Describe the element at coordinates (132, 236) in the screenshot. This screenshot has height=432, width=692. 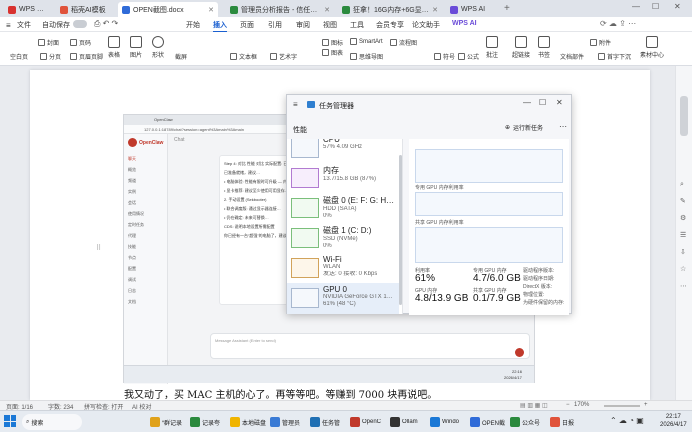
I see `openclaw-nav-item: 代理` at that location.